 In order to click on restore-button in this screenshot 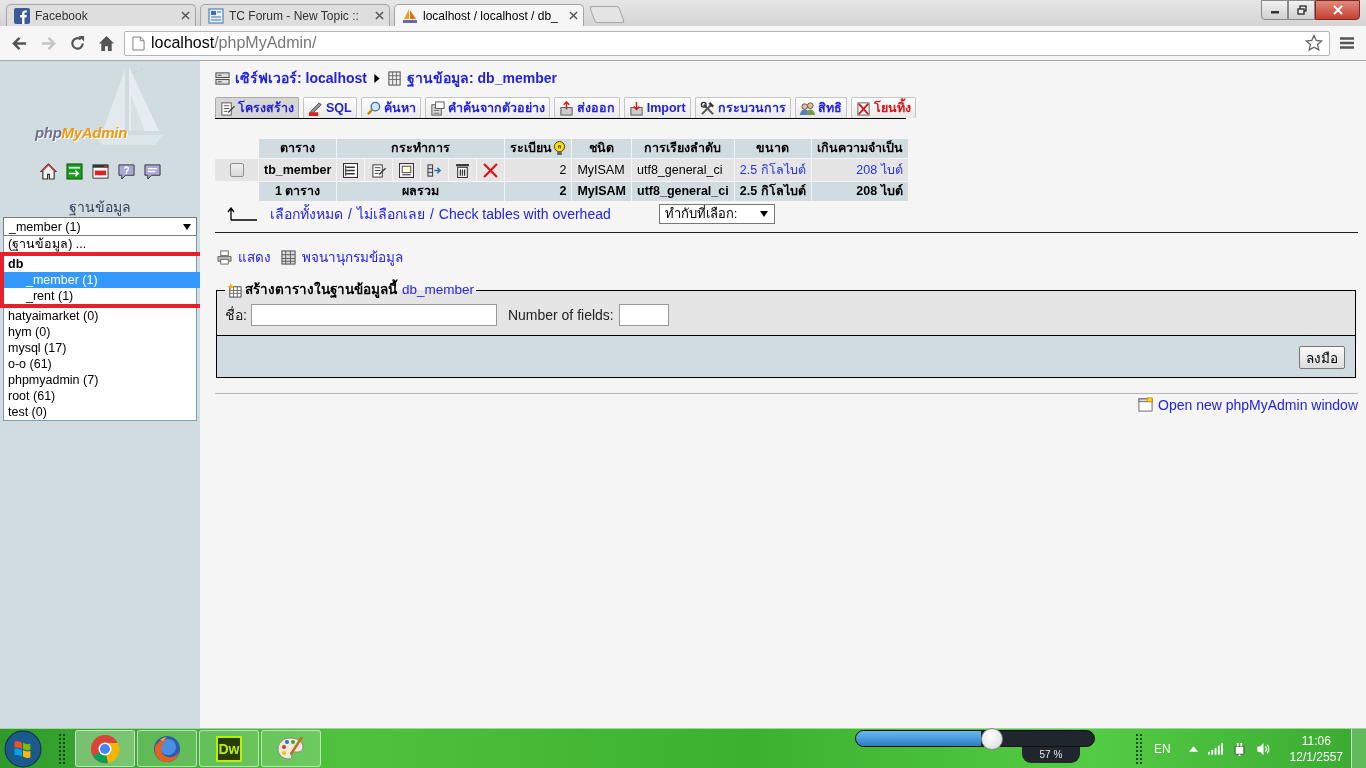, I will do `click(1301, 10)`.